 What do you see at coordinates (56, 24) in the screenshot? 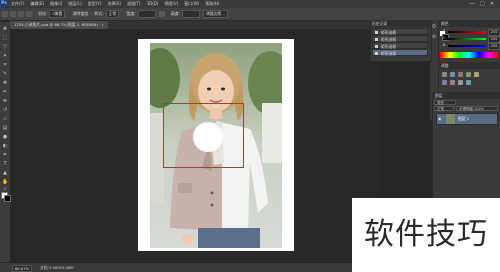
I see `document-tab-title: 1234-小孩照片.psd @ 66.7%(图层 1, RGB/8#)` at bounding box center [56, 24].